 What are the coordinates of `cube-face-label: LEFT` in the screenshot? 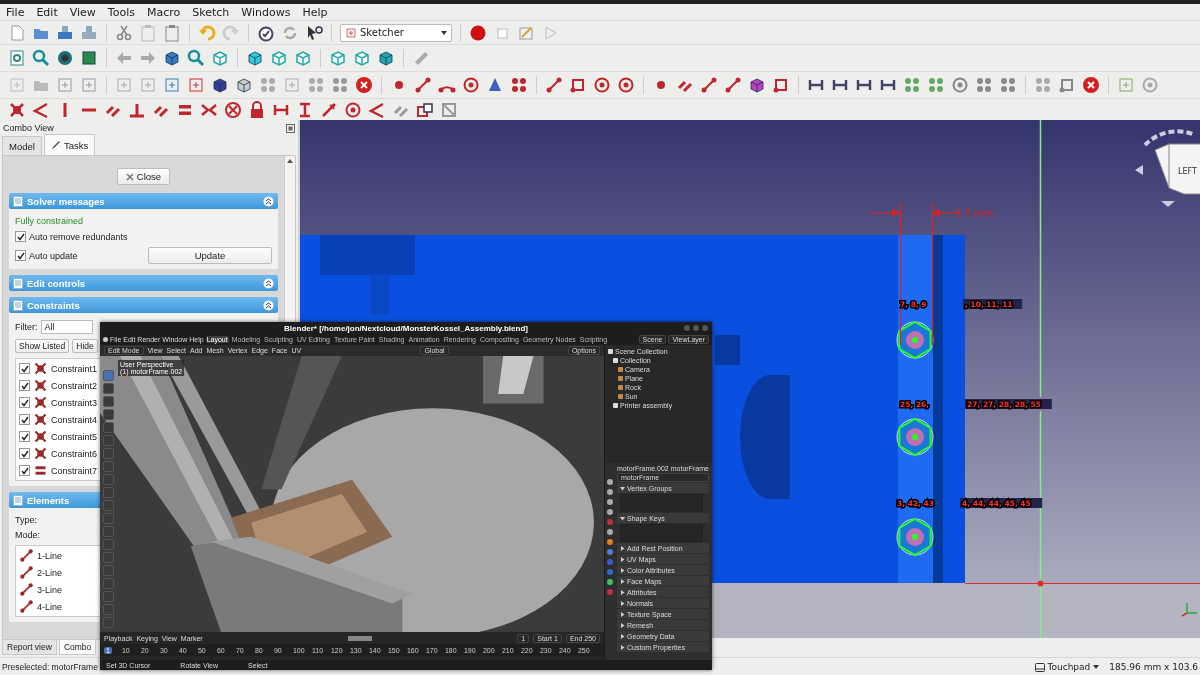 It's located at (1187, 171).